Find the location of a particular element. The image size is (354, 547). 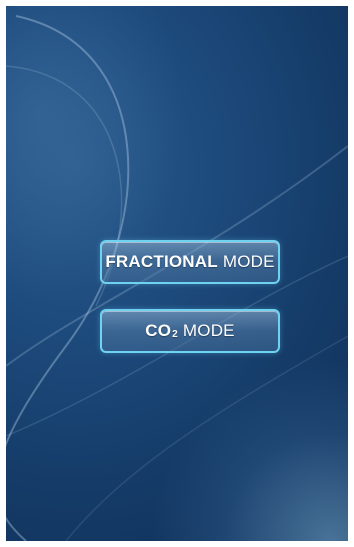

fractional-mode-button: FRACTIONAL MODE is located at coordinates (190, 262).